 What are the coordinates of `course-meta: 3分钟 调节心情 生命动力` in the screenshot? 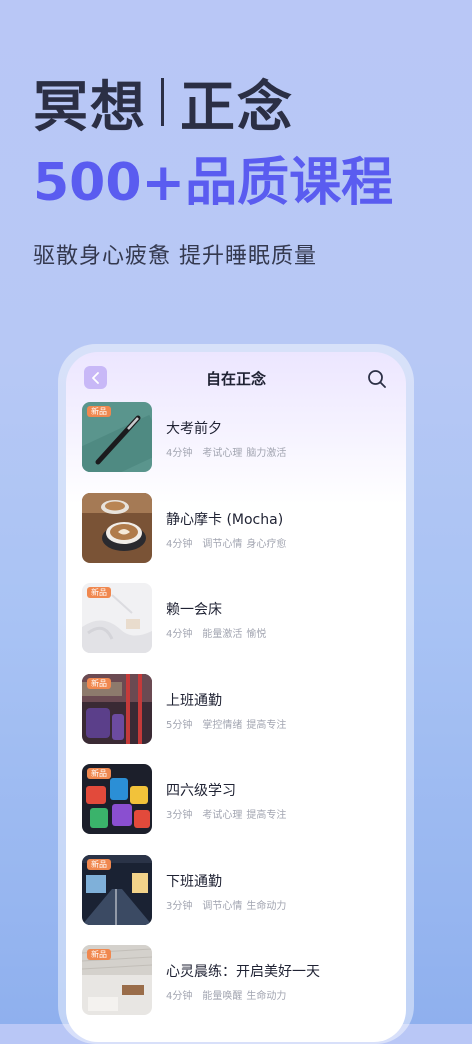 It's located at (228, 904).